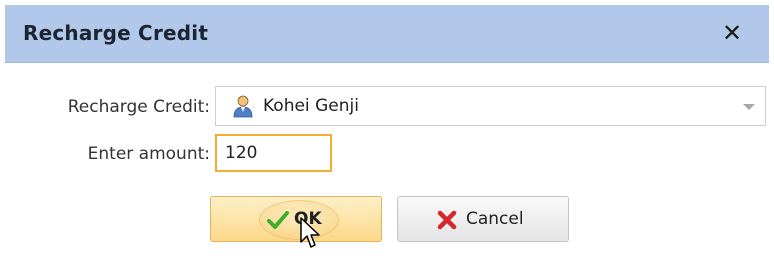  What do you see at coordinates (308, 219) in the screenshot?
I see `ok-label: OK` at bounding box center [308, 219].